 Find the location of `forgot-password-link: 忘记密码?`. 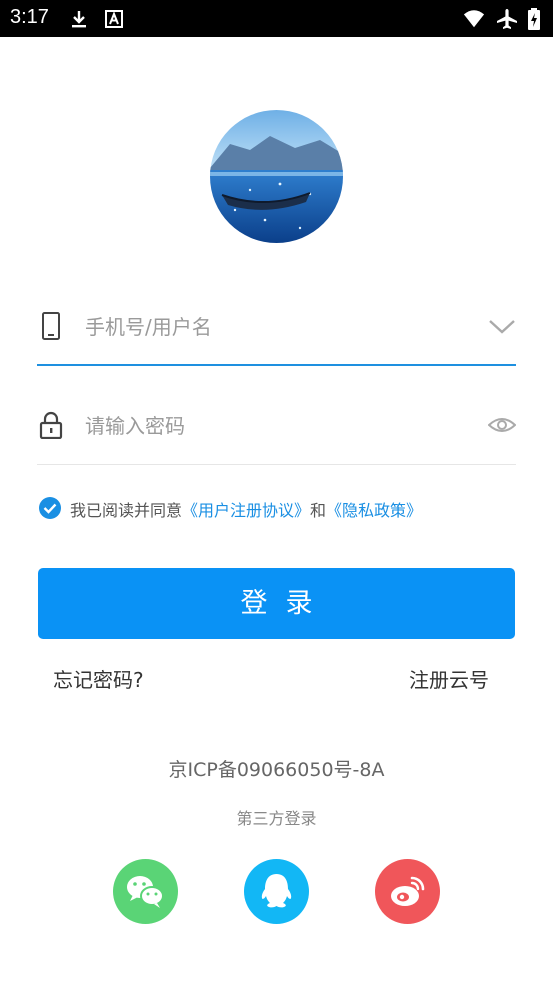

forgot-password-link: 忘记密码? is located at coordinates (98, 678).